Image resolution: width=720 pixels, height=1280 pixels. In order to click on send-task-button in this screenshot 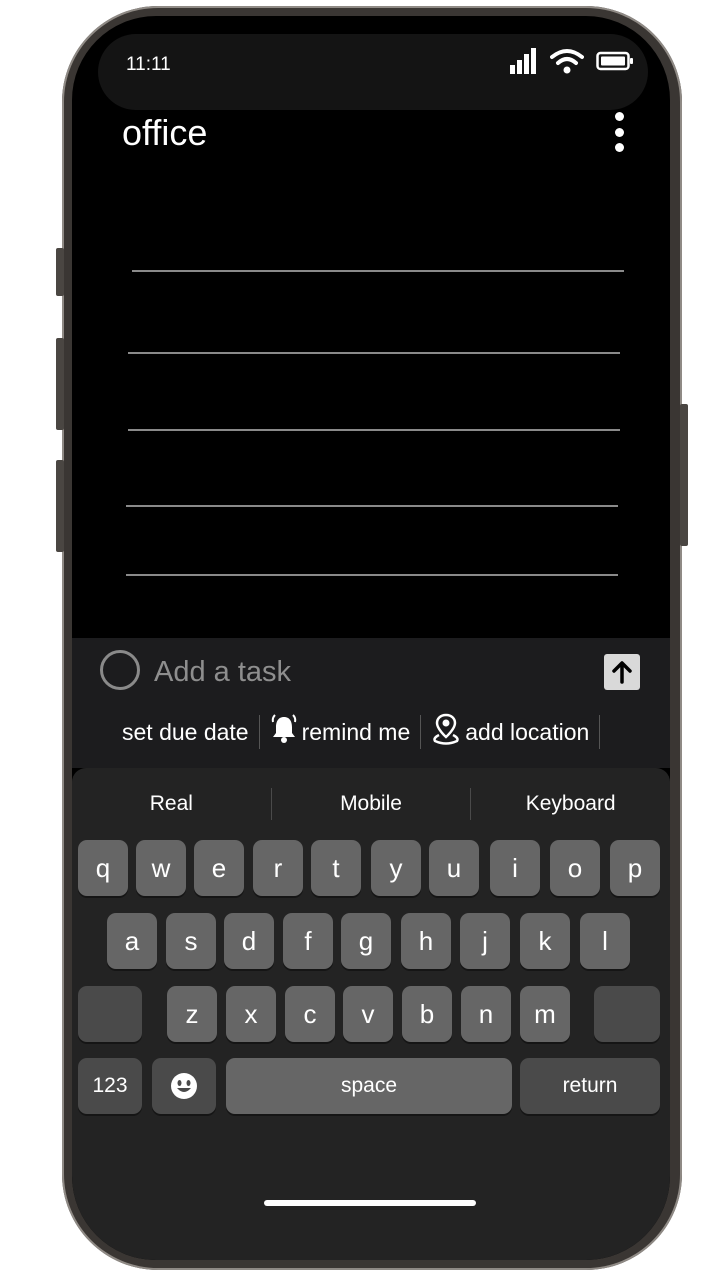, I will do `click(622, 672)`.